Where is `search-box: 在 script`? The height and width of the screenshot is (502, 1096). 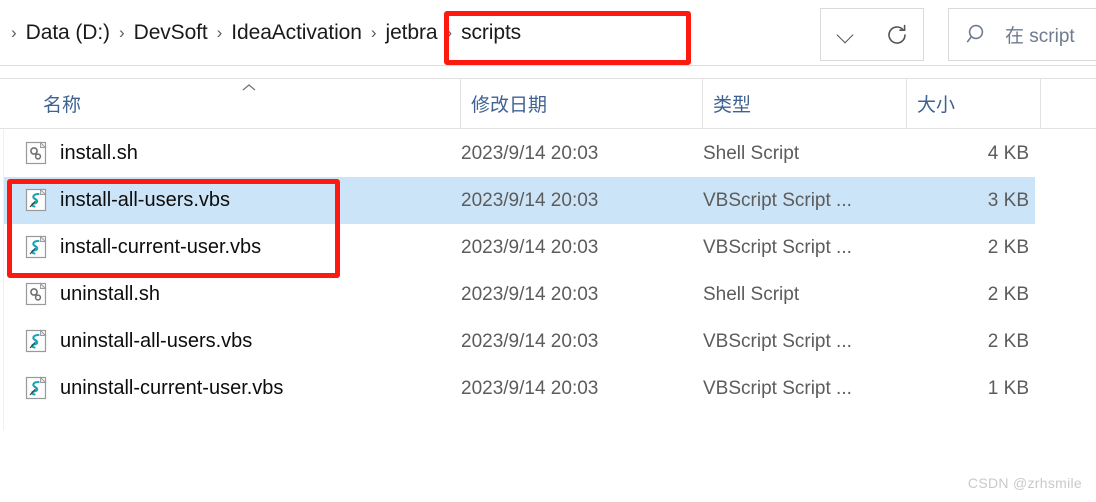
search-box: 在 script is located at coordinates (1022, 34).